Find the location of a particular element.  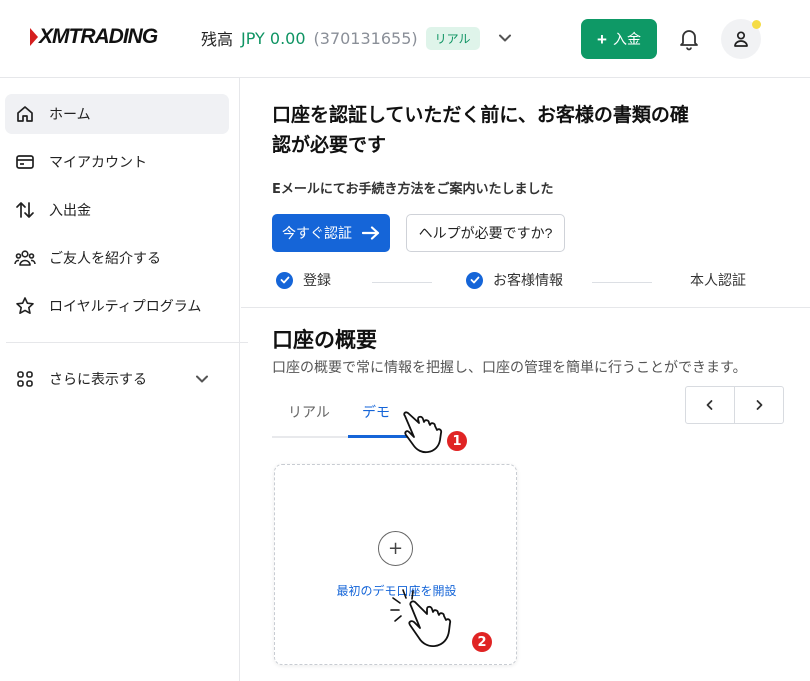

verify-now-button: 今すぐ認証 is located at coordinates (331, 233).